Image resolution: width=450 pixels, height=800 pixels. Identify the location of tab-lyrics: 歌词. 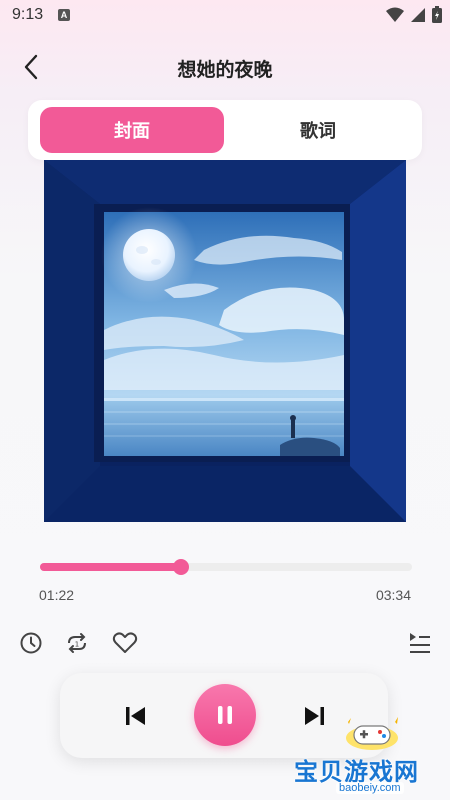
(318, 130).